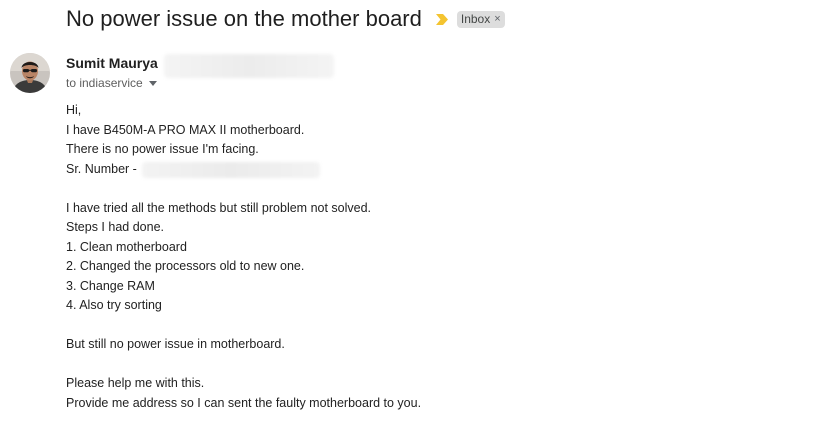 The height and width of the screenshot is (424, 828). Describe the element at coordinates (126, 246) in the screenshot. I see `body-line: 1. Clean motherboard` at that location.